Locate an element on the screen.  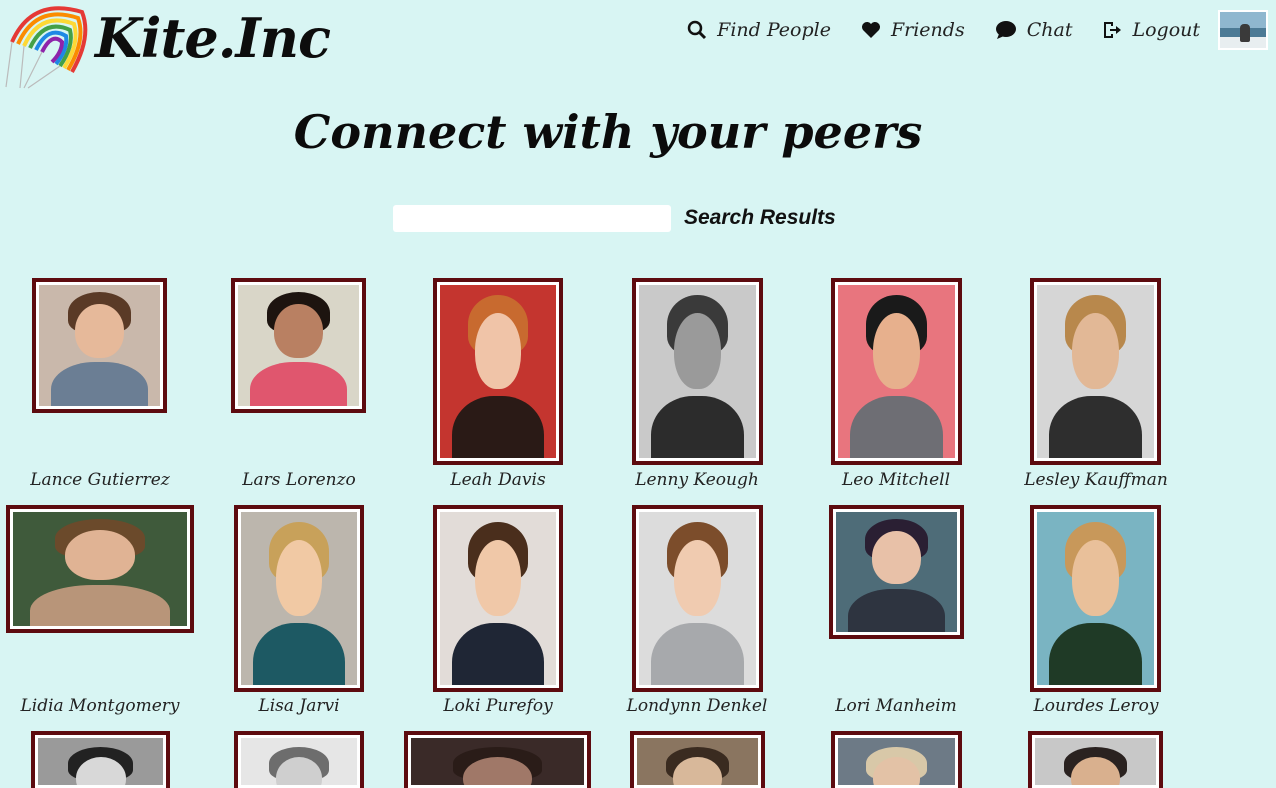
person-name: Londynn Denkel is located at coordinates (697, 706).